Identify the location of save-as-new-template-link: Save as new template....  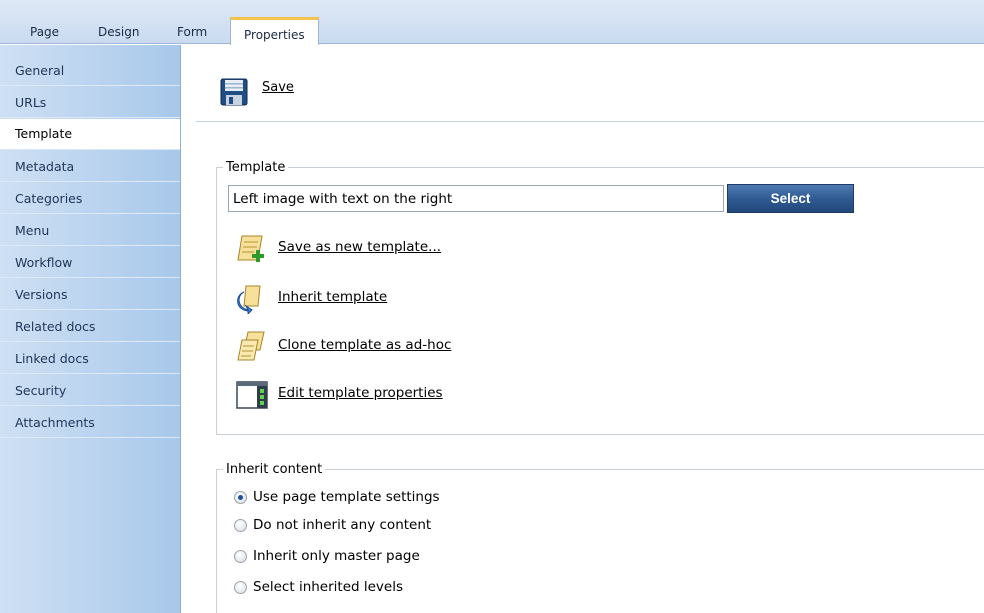
(359, 247).